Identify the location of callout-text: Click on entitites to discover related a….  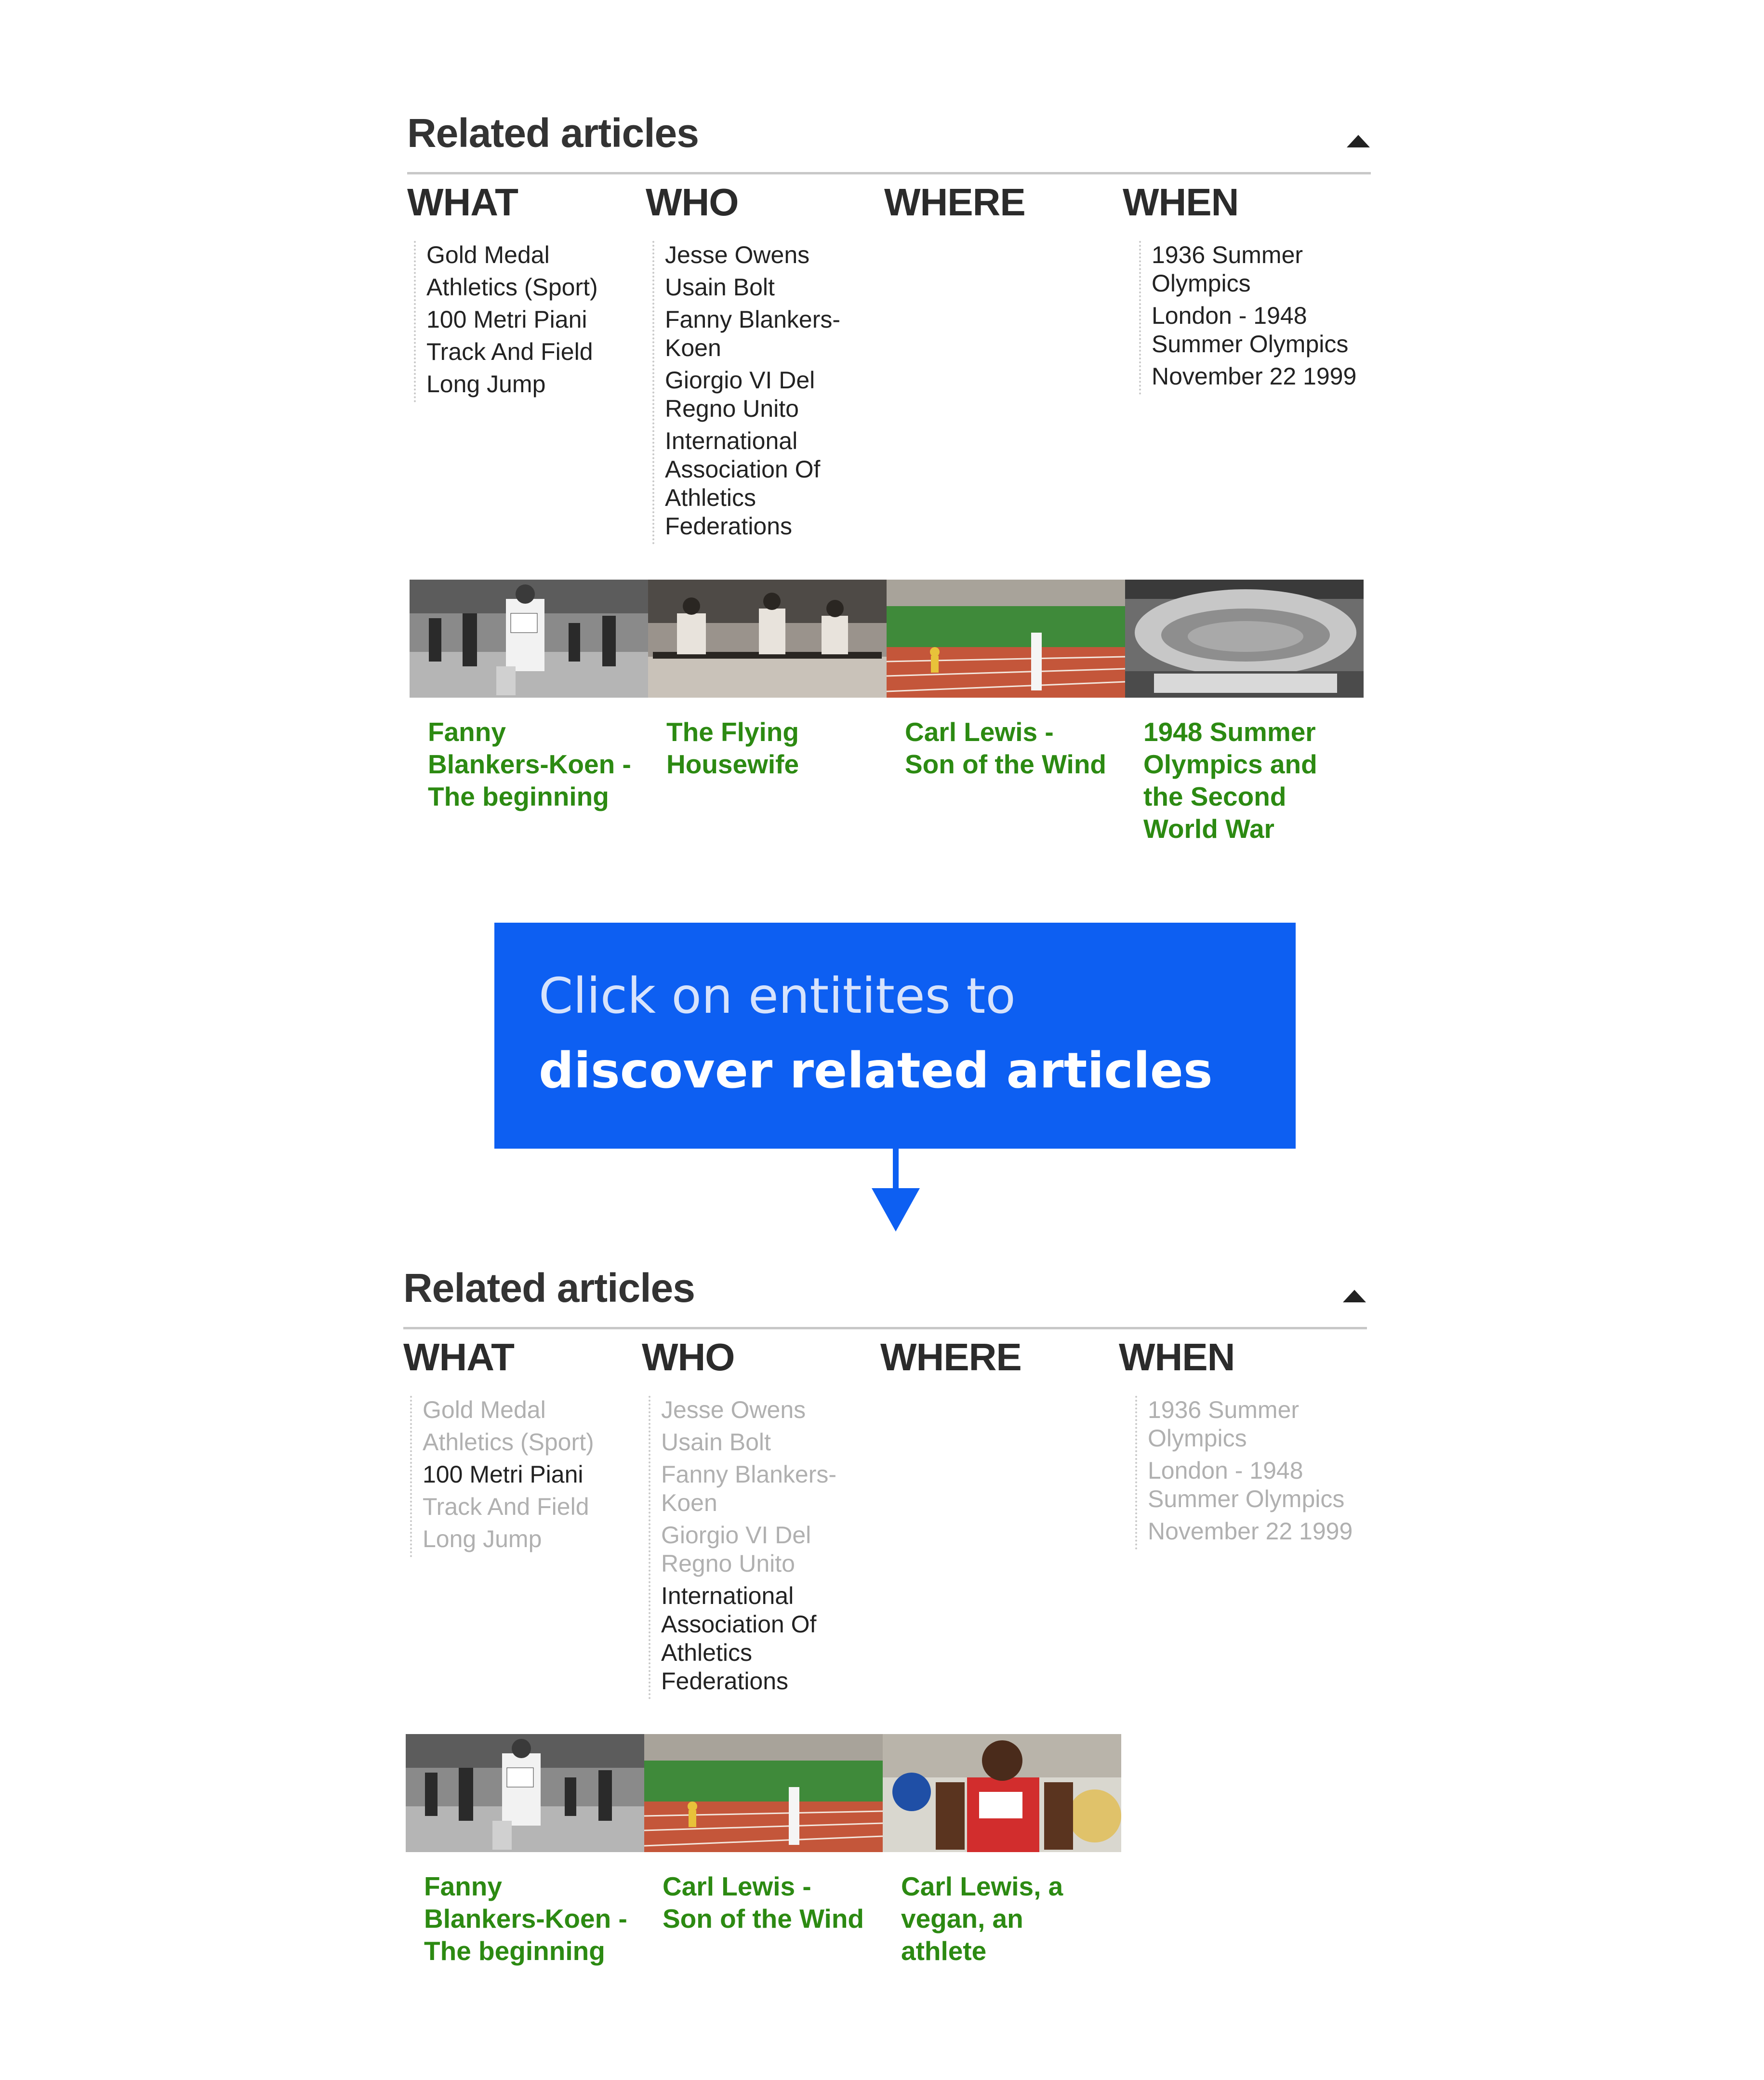
(900, 1033).